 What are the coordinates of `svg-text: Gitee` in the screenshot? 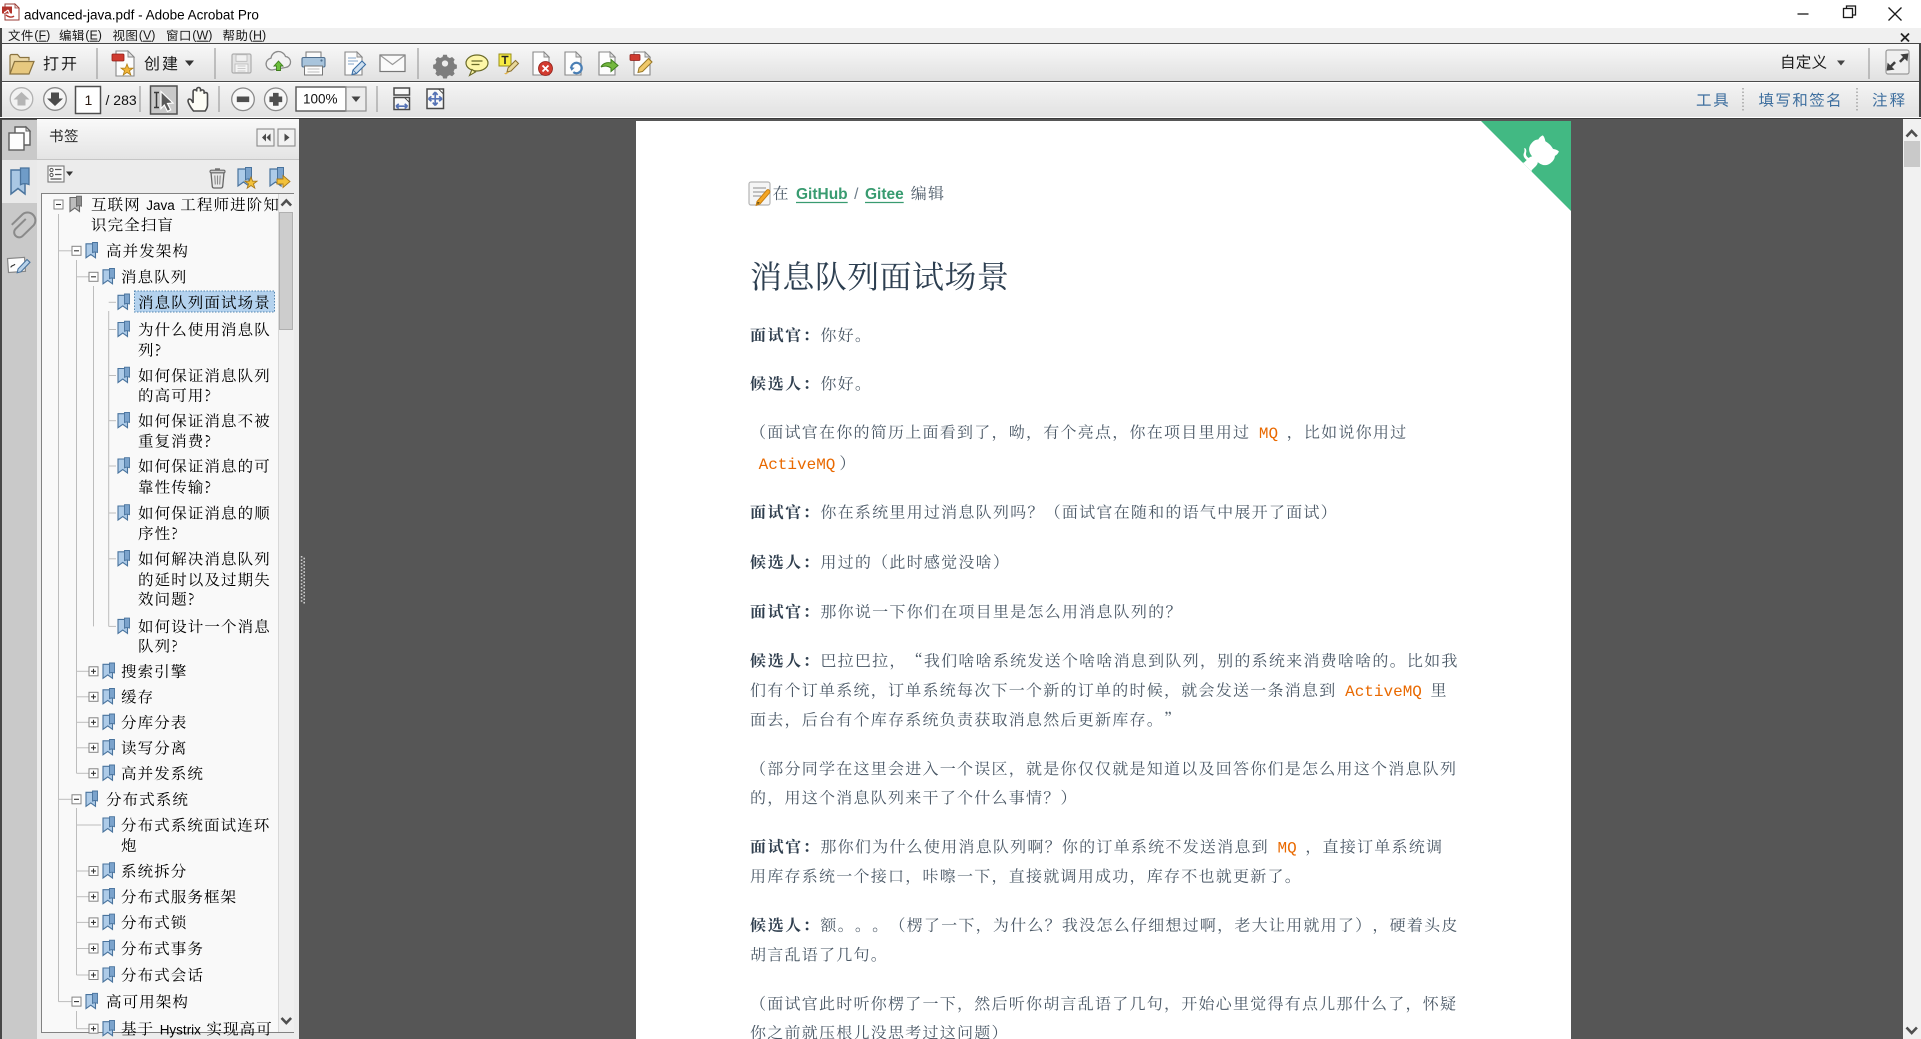 It's located at (884, 194).